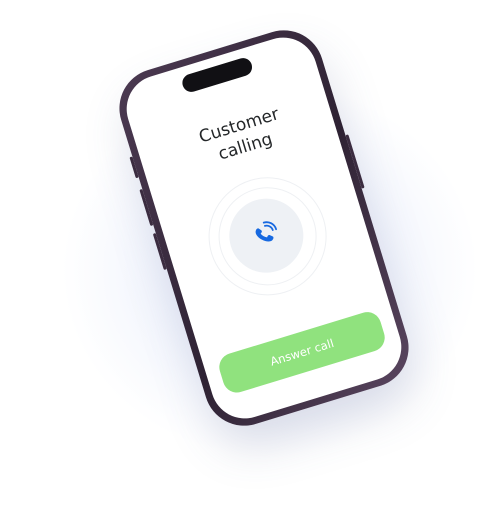  I want to click on phone-ringing-icon, so click(266, 235).